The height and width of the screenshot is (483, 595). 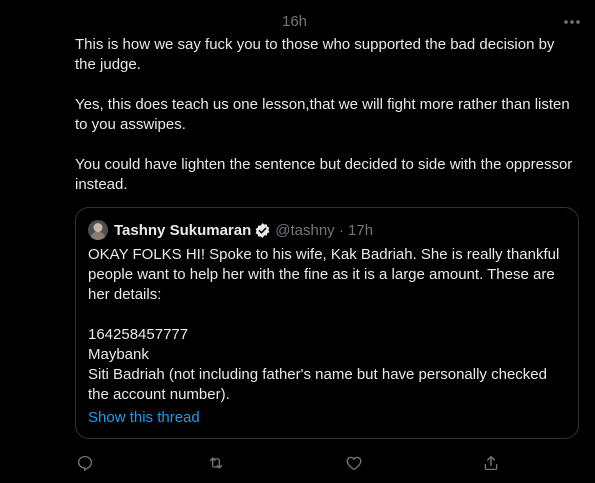 I want to click on heart-icon, so click(x=354, y=463).